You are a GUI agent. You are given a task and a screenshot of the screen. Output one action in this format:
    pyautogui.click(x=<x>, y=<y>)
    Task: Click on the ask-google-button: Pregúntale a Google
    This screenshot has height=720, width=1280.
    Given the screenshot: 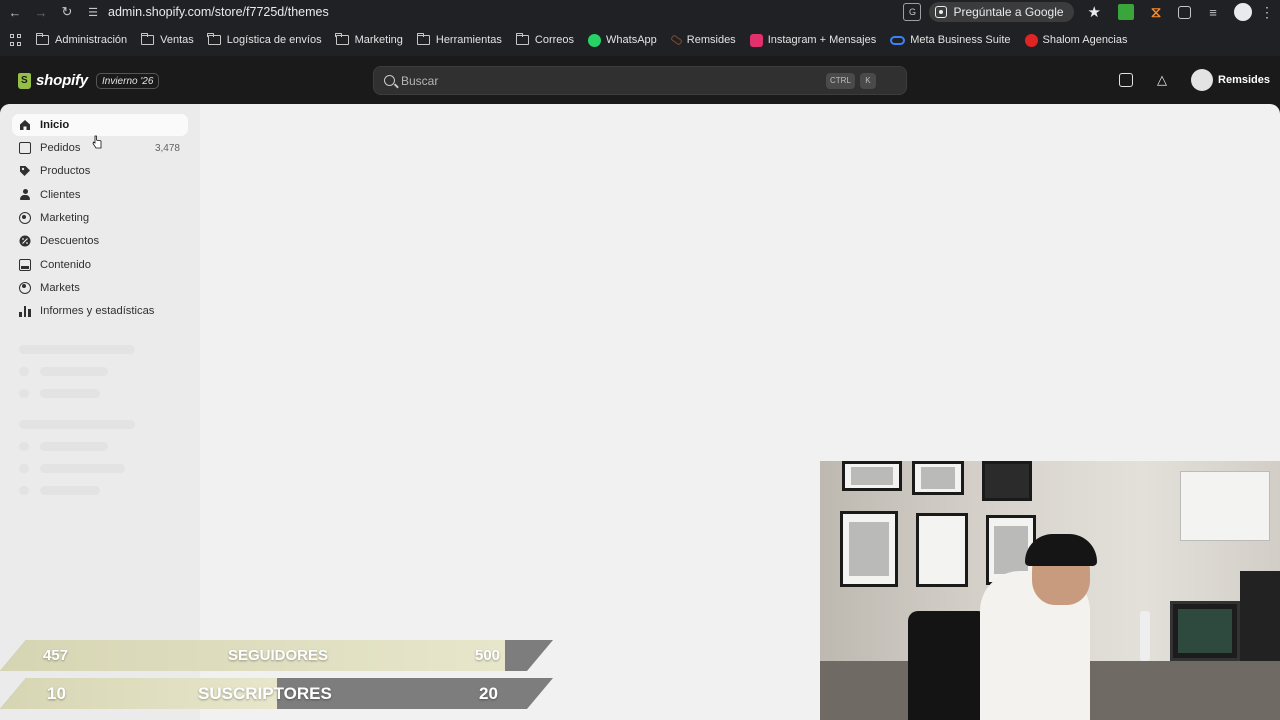 What is the action you would take?
    pyautogui.click(x=1001, y=12)
    